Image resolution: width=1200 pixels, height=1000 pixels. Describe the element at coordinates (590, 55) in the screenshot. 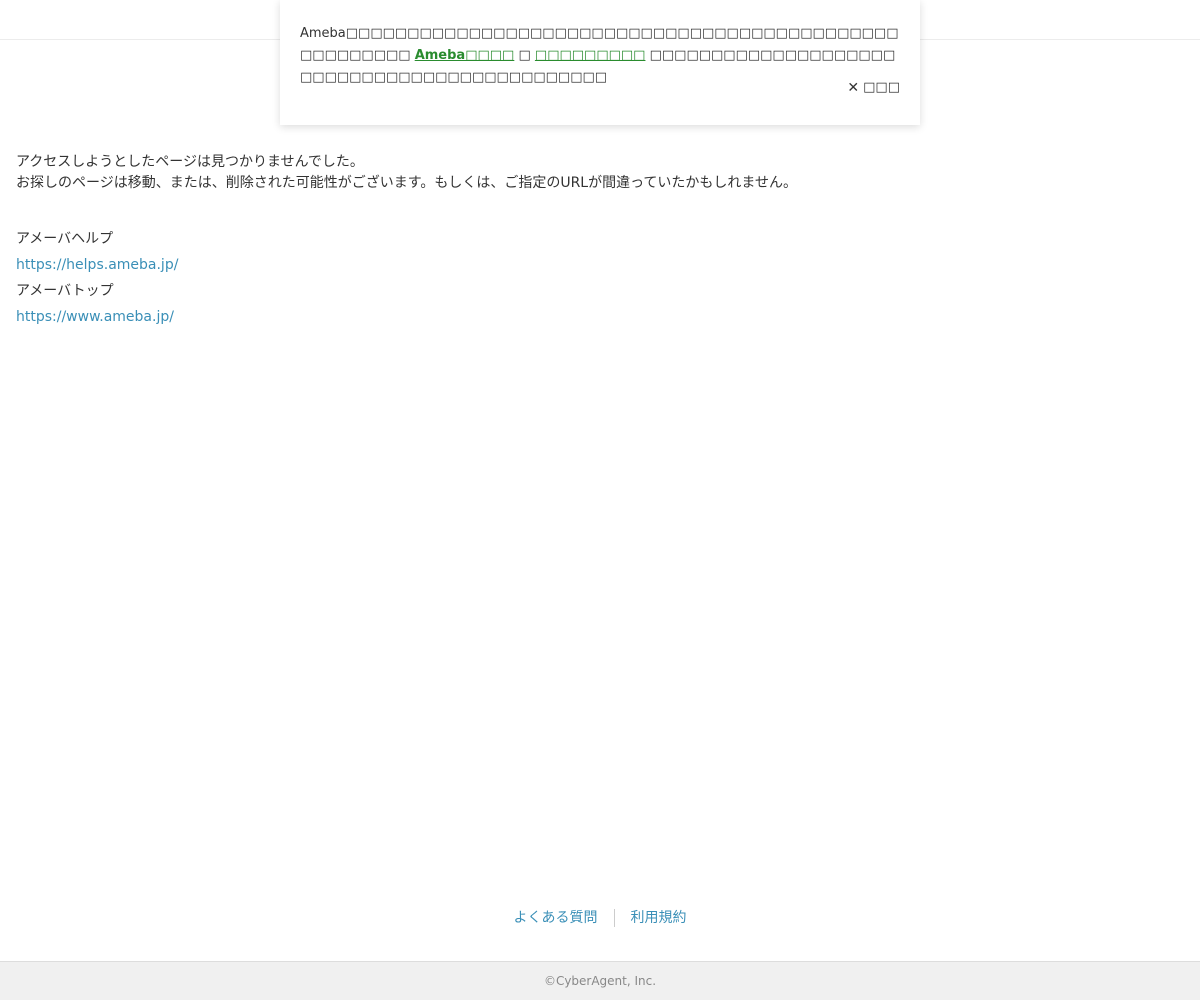

I see `cookie-policy-link: □□□□□□□□□` at that location.